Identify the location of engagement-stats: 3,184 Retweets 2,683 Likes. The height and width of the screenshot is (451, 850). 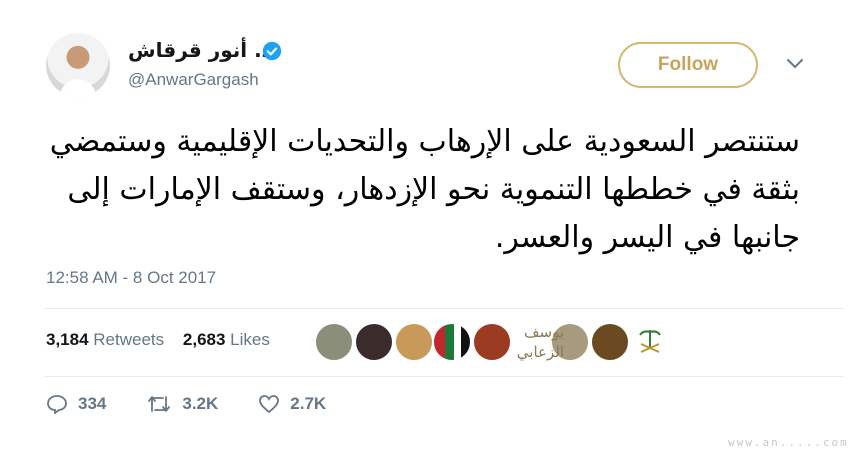
(165, 340).